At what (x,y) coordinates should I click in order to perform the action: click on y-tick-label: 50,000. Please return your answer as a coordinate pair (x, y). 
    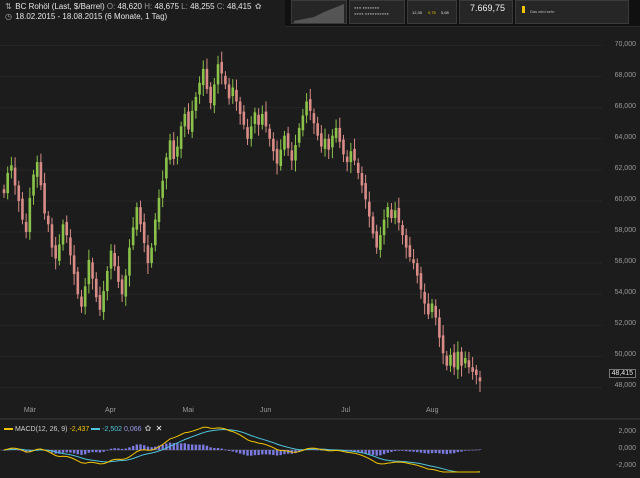
    Looking at the image, I should click on (625, 355).